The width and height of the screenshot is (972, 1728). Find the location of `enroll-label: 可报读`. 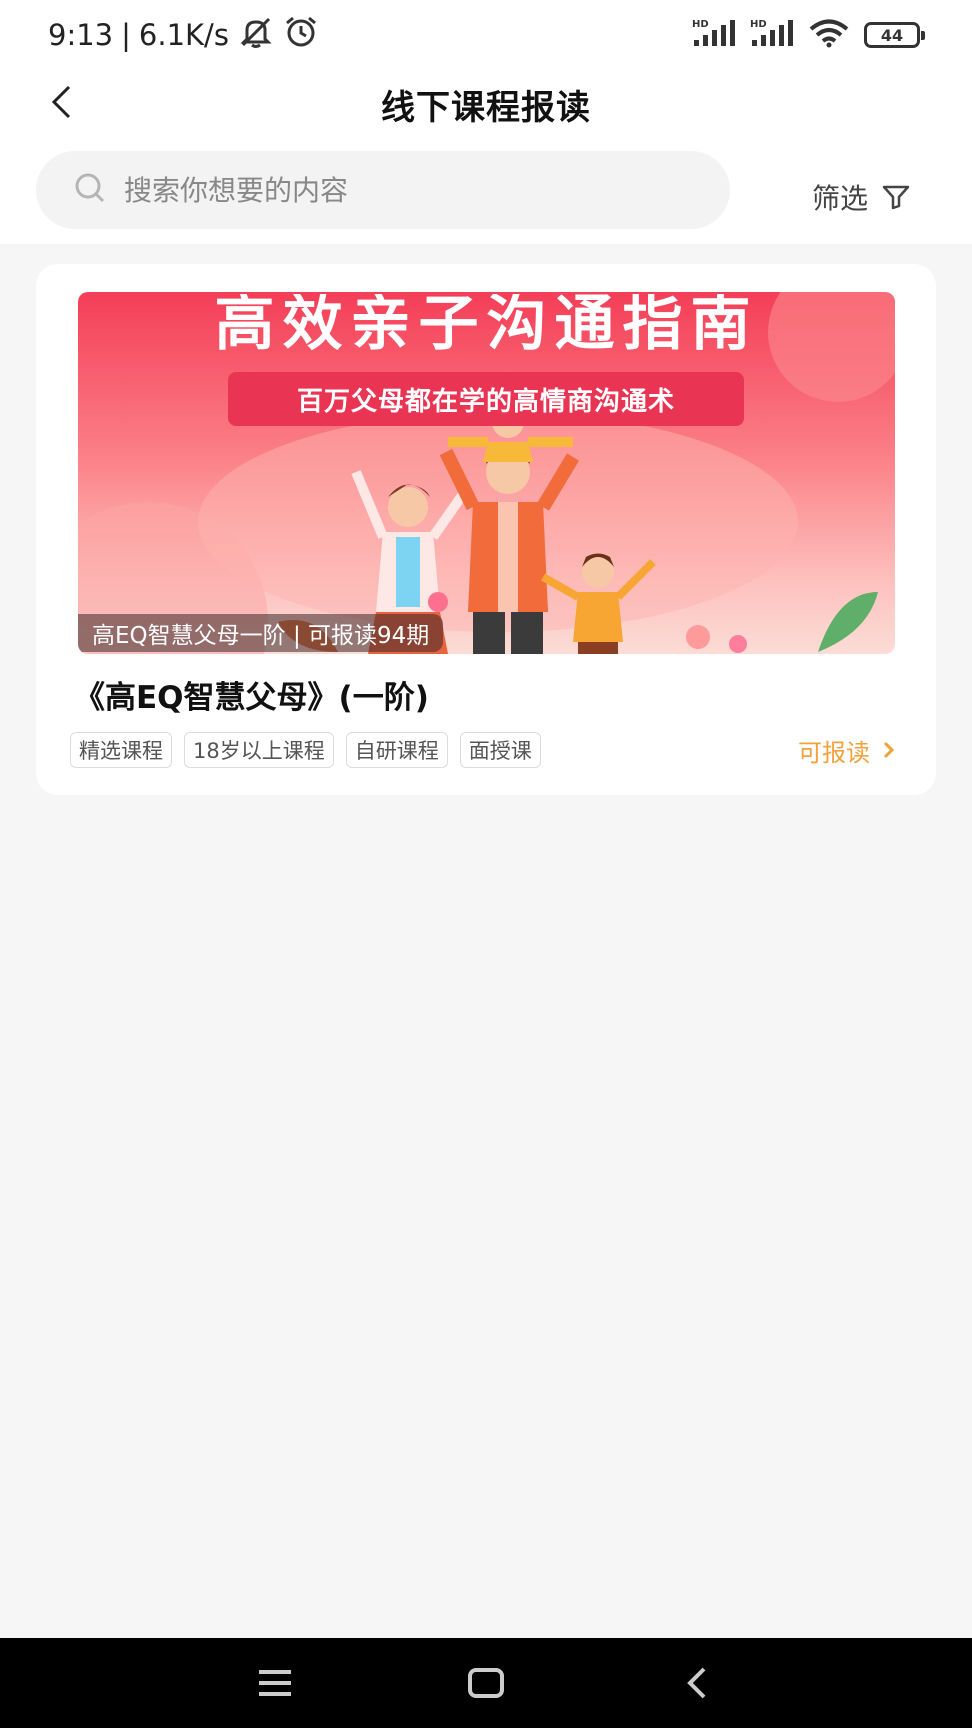

enroll-label: 可报读 is located at coordinates (834, 752).